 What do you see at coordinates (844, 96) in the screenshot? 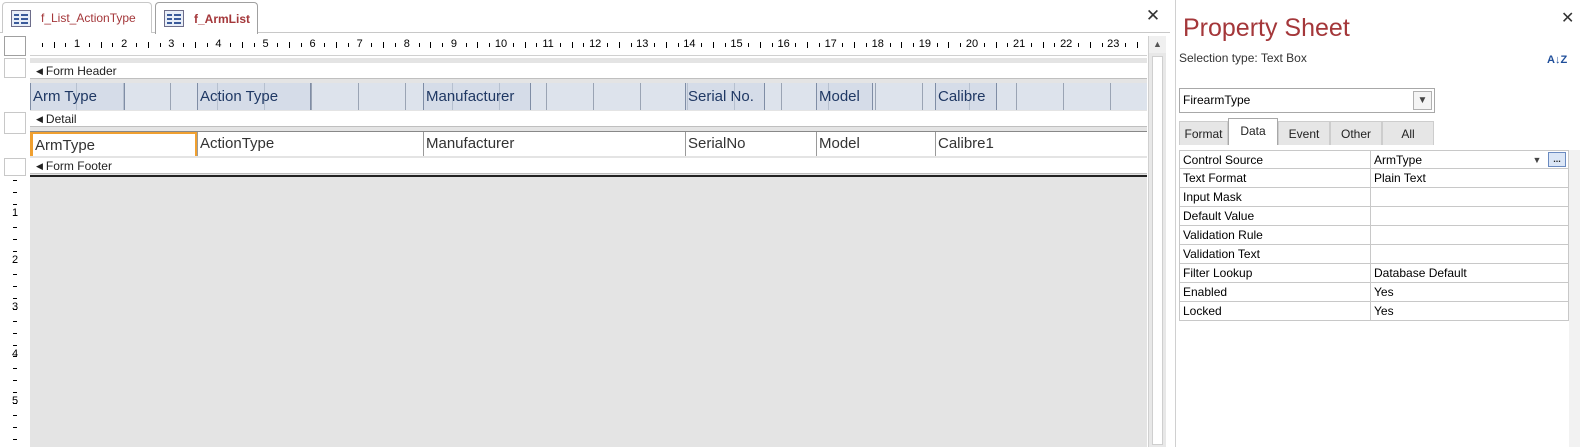
I see `label-model: Model` at bounding box center [844, 96].